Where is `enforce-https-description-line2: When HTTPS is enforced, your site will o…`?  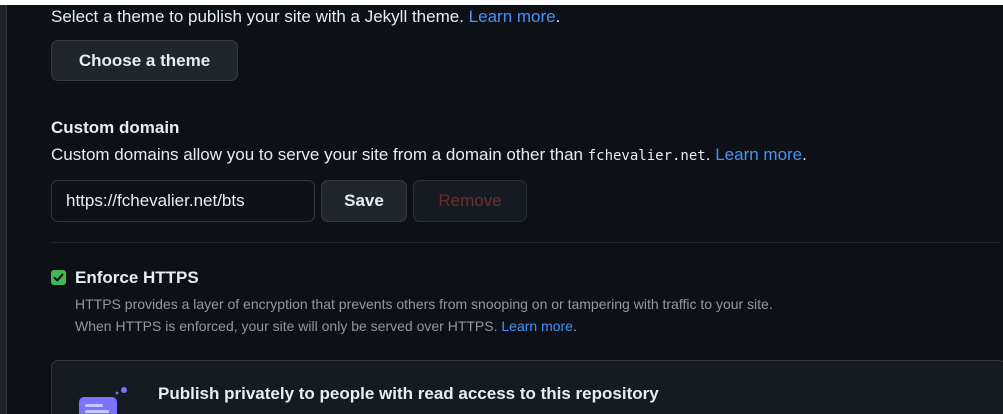 enforce-https-description-line2: When HTTPS is enforced, your site will o… is located at coordinates (424, 326).